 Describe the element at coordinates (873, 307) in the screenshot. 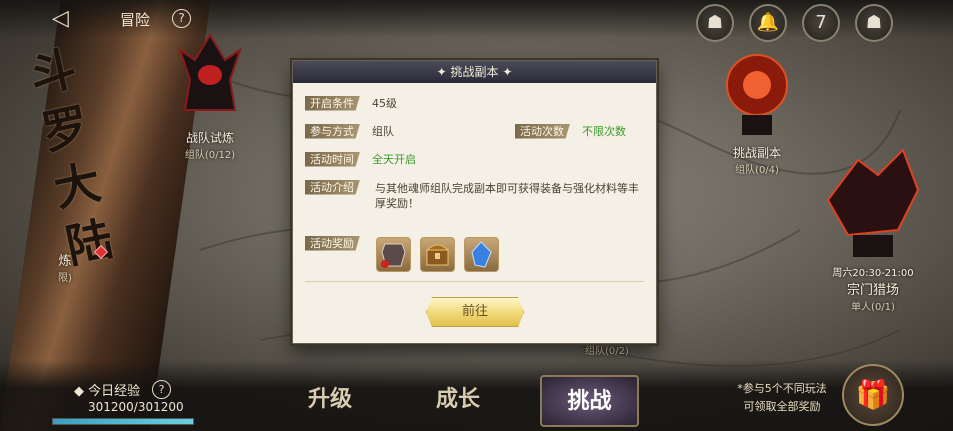

I see `node-sub: 单人(0/1)` at that location.